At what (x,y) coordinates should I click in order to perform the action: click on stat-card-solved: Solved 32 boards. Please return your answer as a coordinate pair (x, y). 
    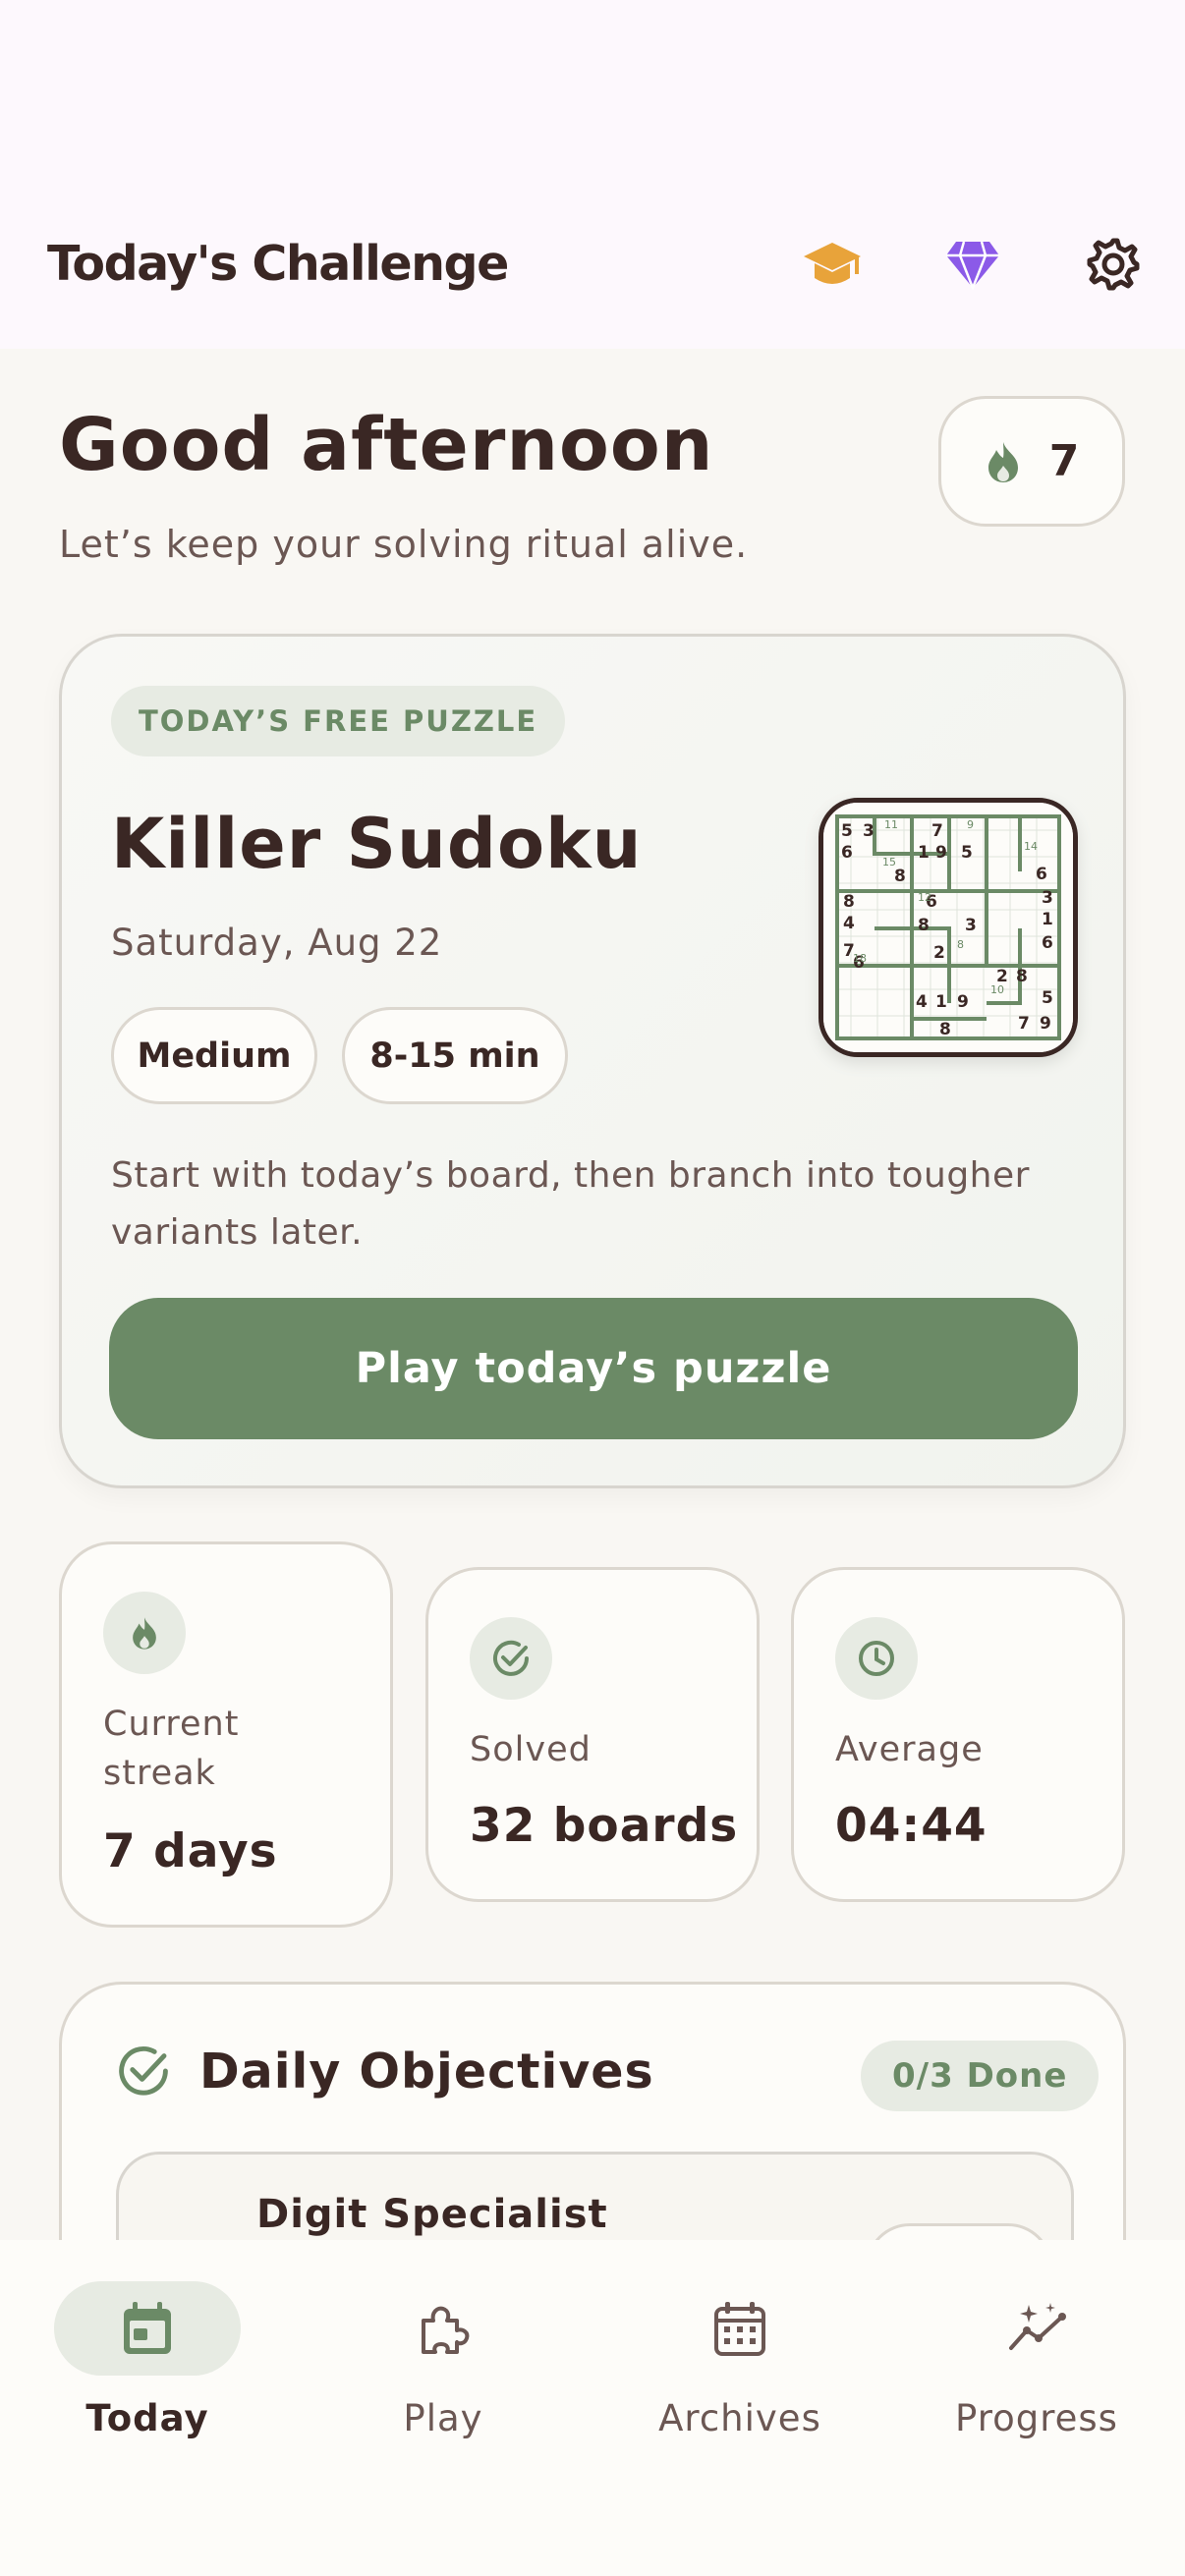
    Looking at the image, I should click on (592, 1734).